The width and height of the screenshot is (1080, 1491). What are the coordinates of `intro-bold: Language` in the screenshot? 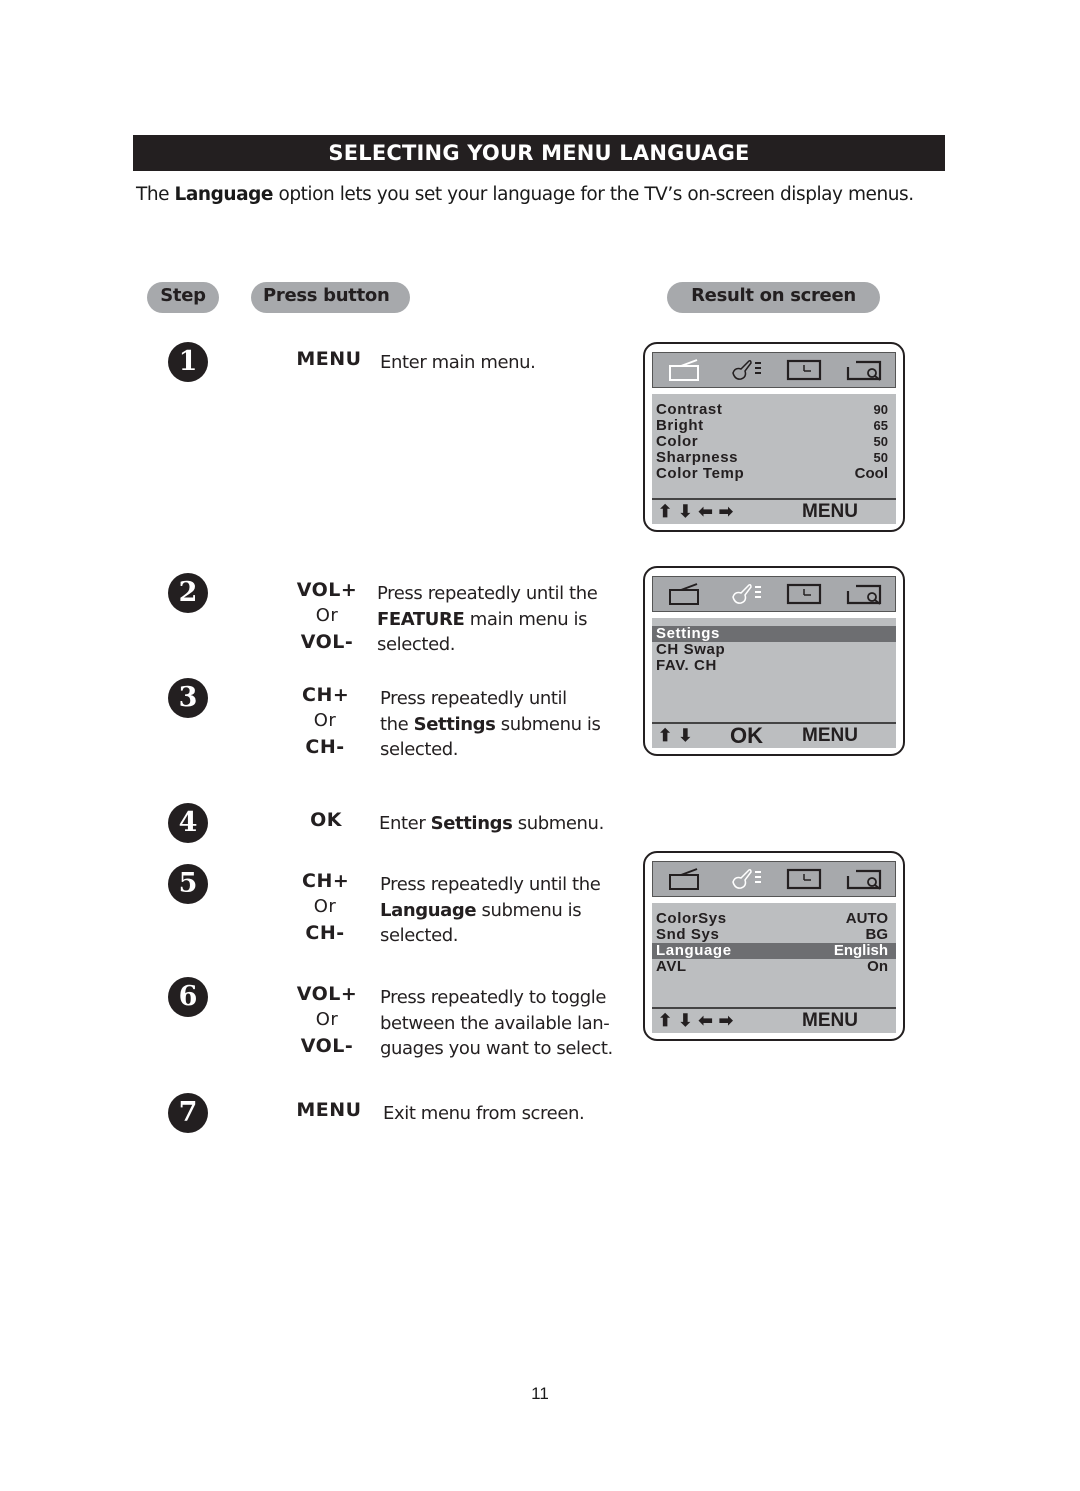 It's located at (224, 194).